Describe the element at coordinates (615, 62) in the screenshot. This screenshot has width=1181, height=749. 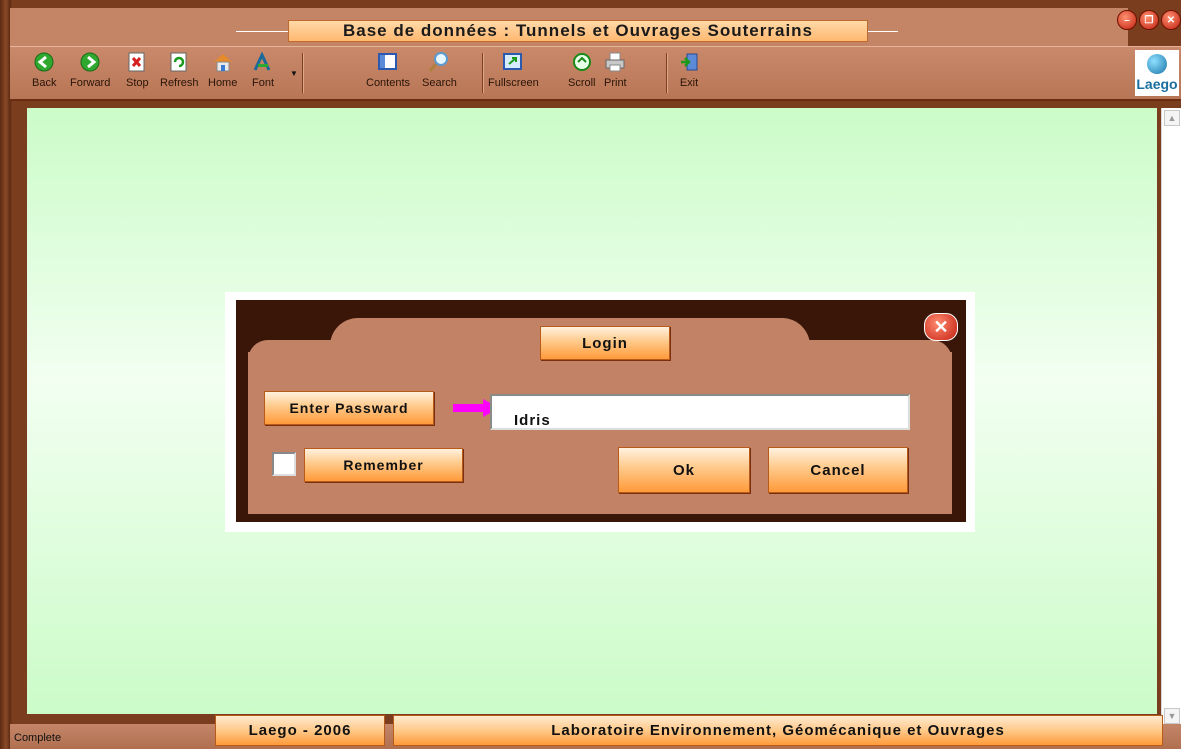
I see `print-icon` at that location.